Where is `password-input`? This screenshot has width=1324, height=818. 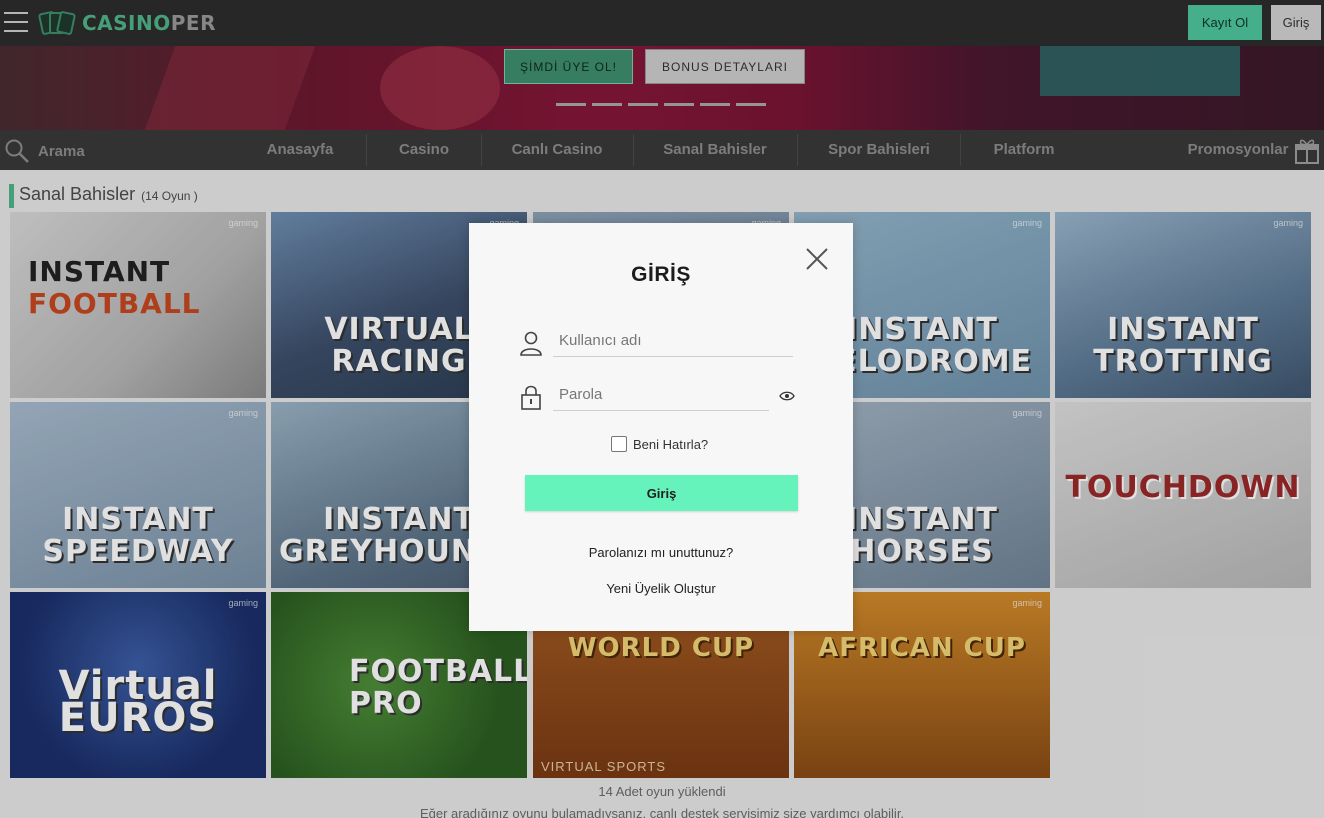 password-input is located at coordinates (661, 395).